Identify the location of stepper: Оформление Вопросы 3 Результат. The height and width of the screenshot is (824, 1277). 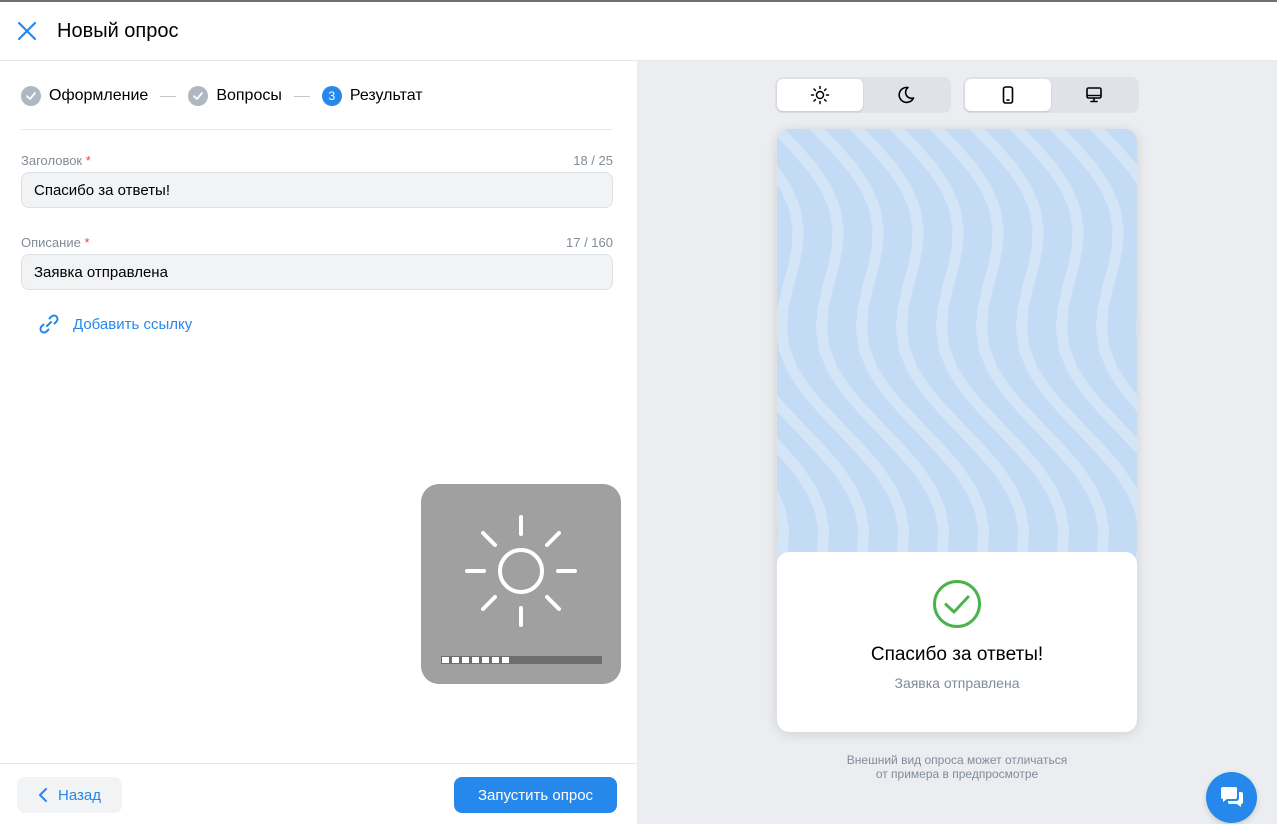
(222, 96).